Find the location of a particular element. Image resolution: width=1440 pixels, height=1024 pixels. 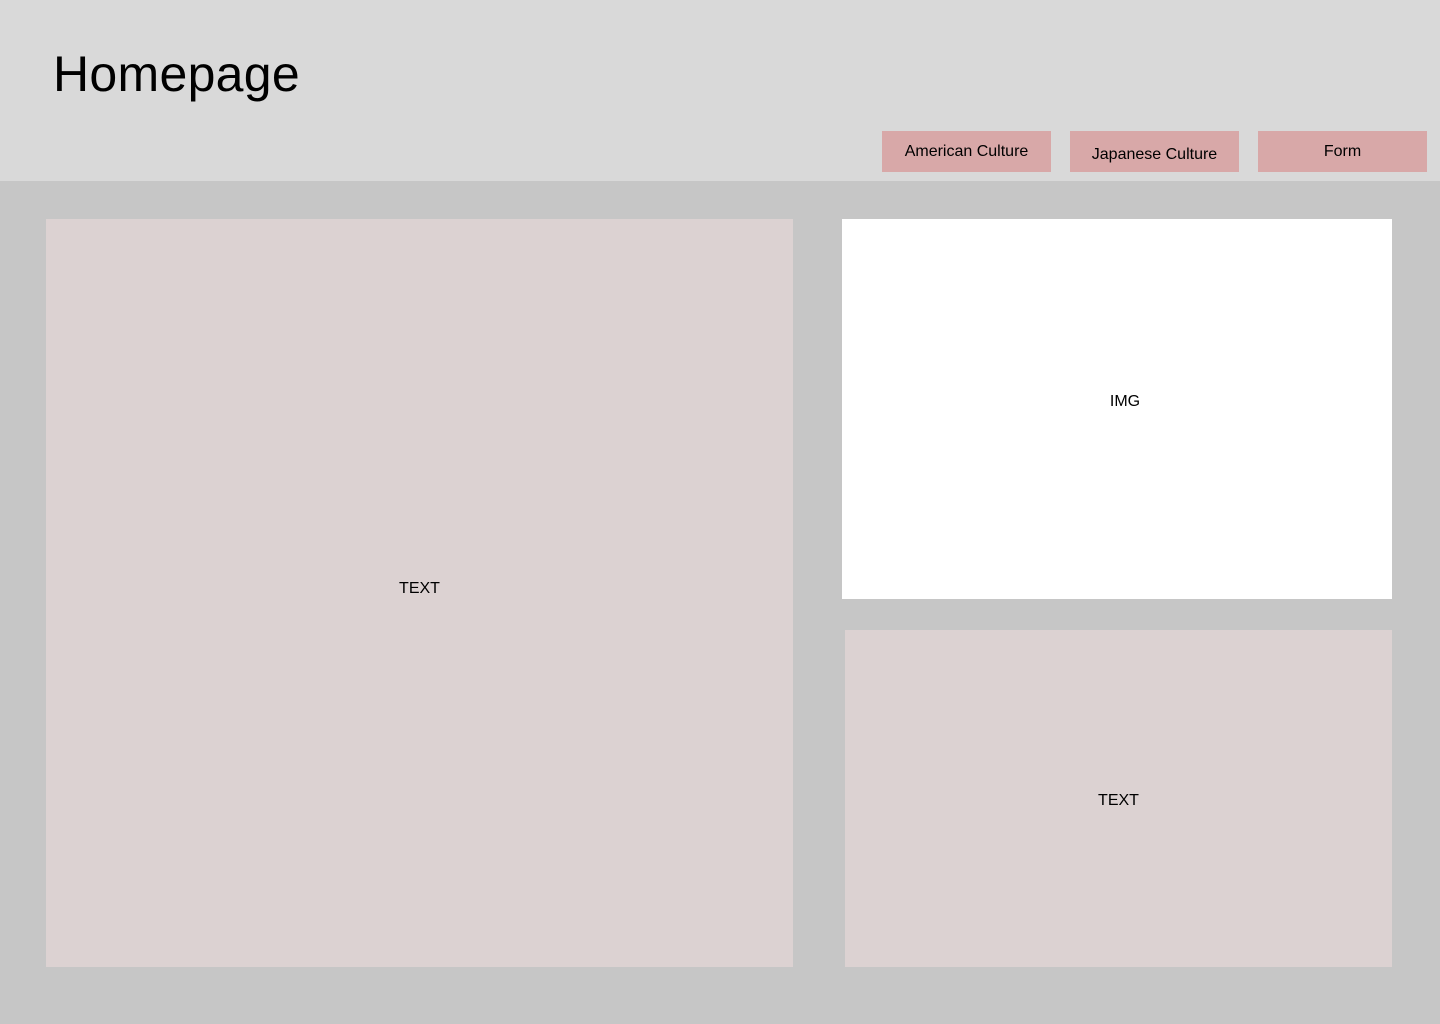

image-placeholder: IMG is located at coordinates (1117, 409).